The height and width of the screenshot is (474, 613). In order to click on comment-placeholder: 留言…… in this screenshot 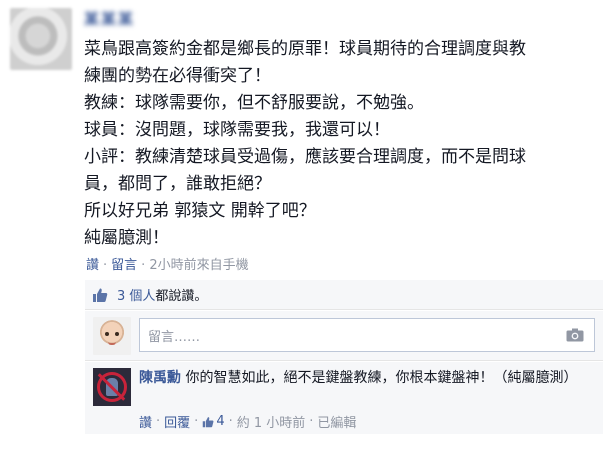, I will do `click(174, 337)`.